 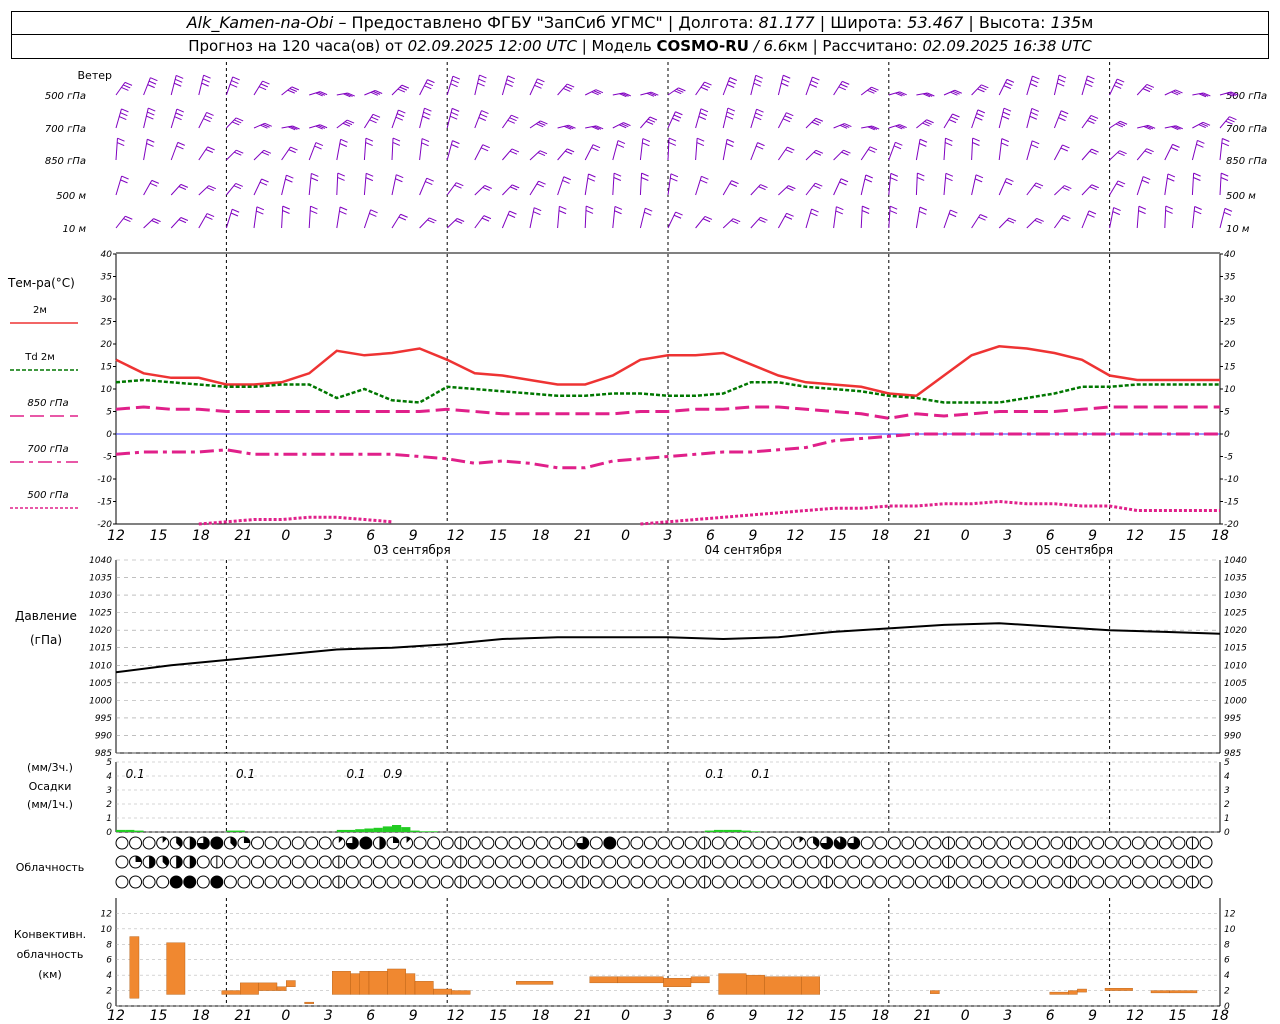 What do you see at coordinates (243, 536) in the screenshot?
I see `time-tick-label: 21` at bounding box center [243, 536].